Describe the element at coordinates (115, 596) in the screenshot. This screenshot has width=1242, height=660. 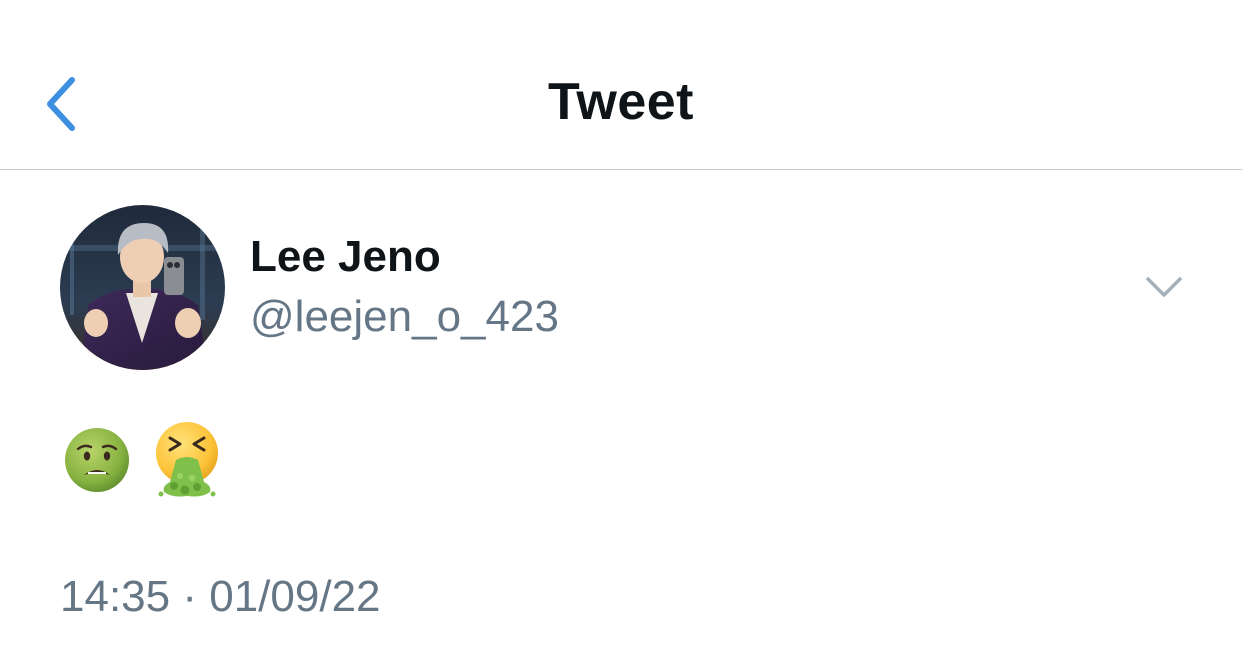
I see `tweet-time: 14:35` at that location.